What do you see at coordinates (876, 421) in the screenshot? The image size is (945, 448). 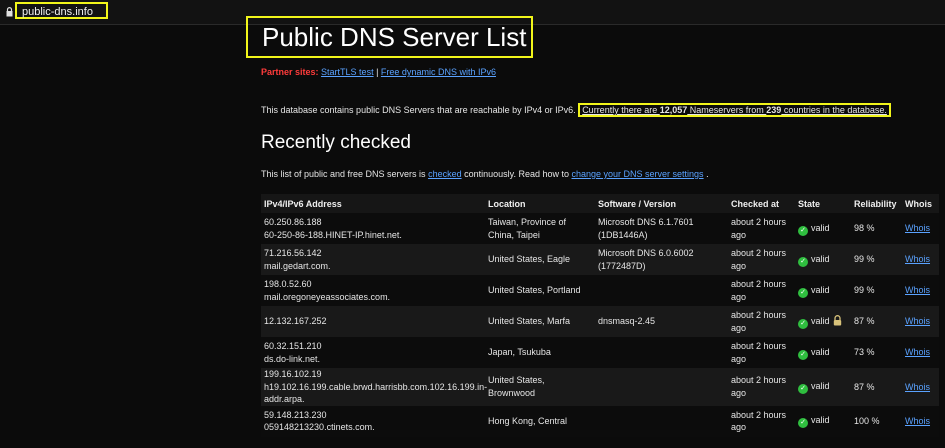 I see `reliability-cell: 100 %` at bounding box center [876, 421].